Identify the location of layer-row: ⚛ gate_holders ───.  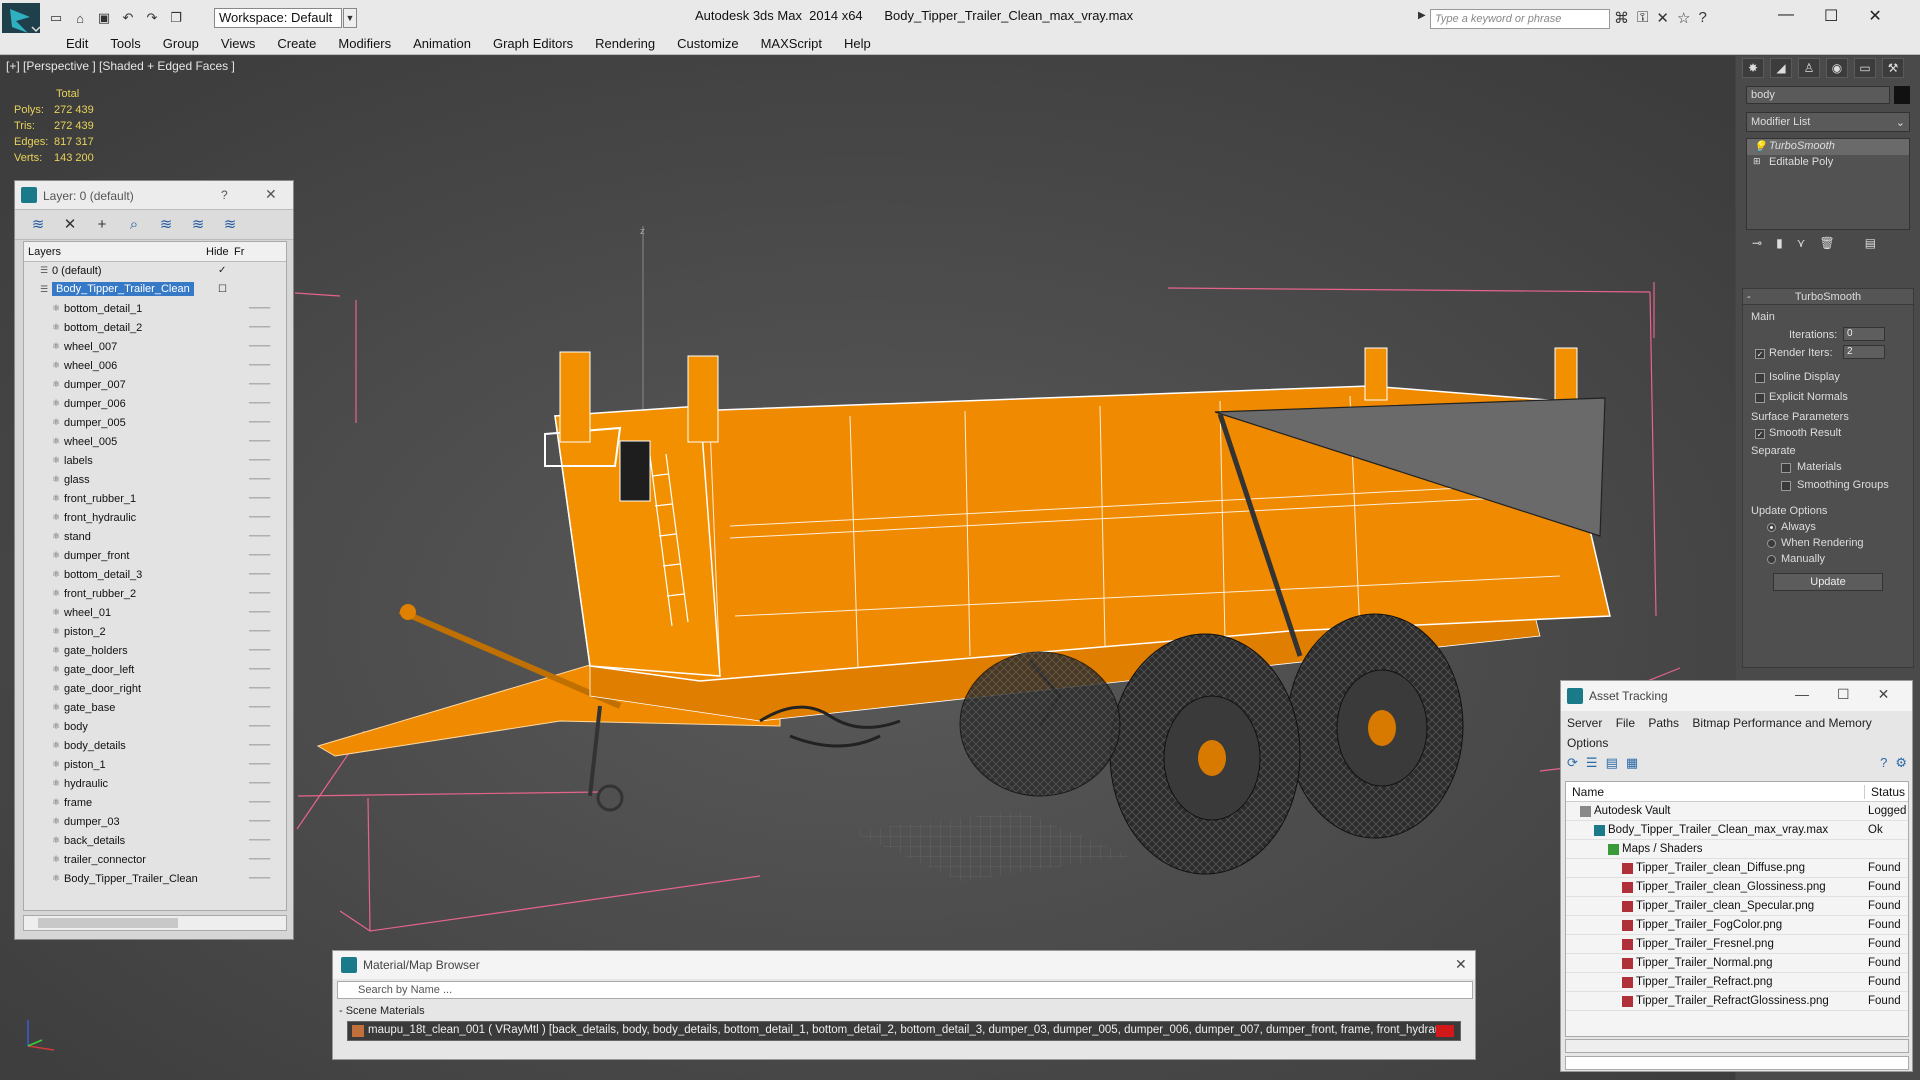
(155, 651).